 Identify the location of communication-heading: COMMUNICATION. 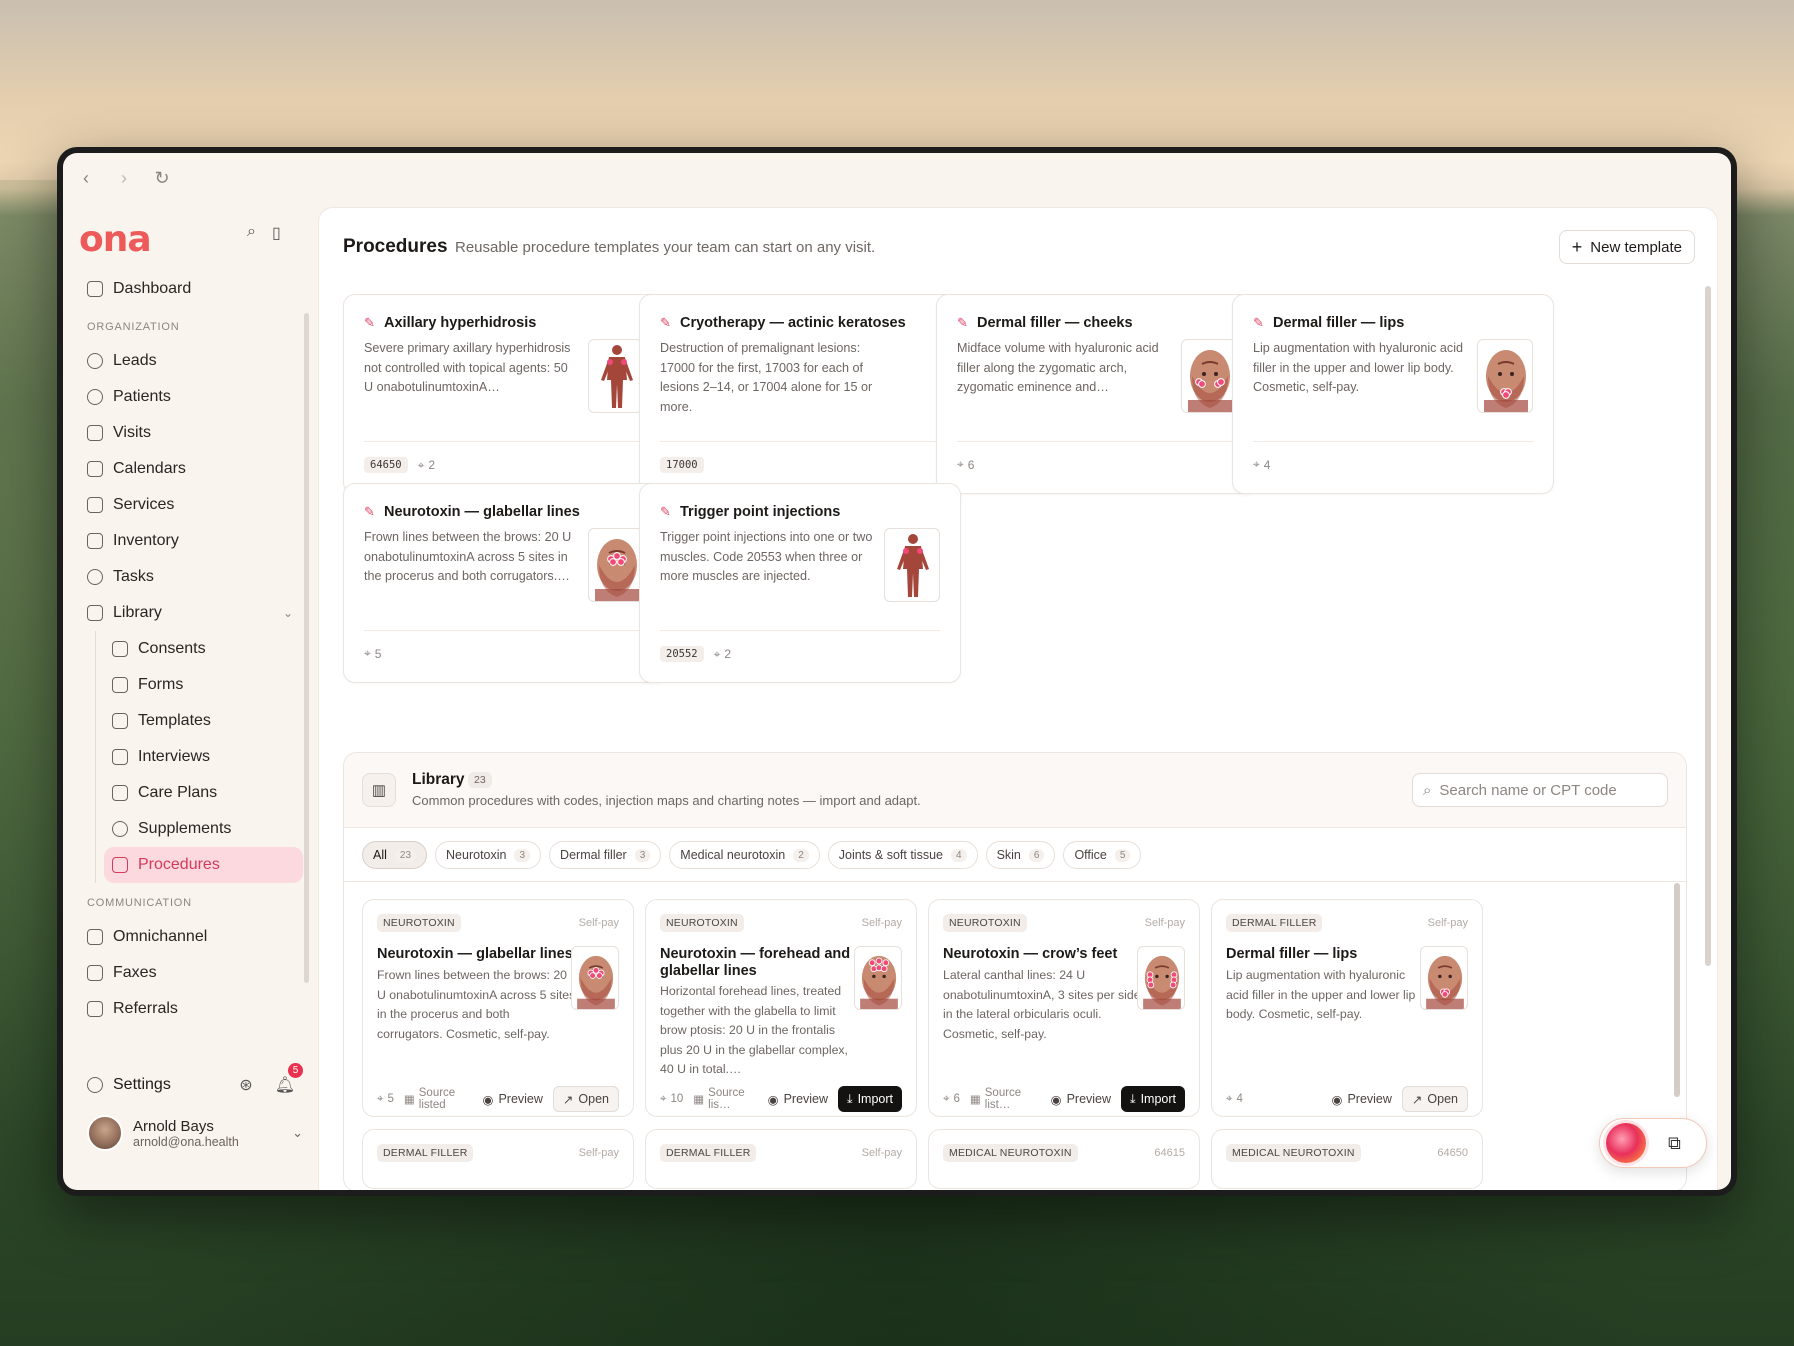
(139, 903).